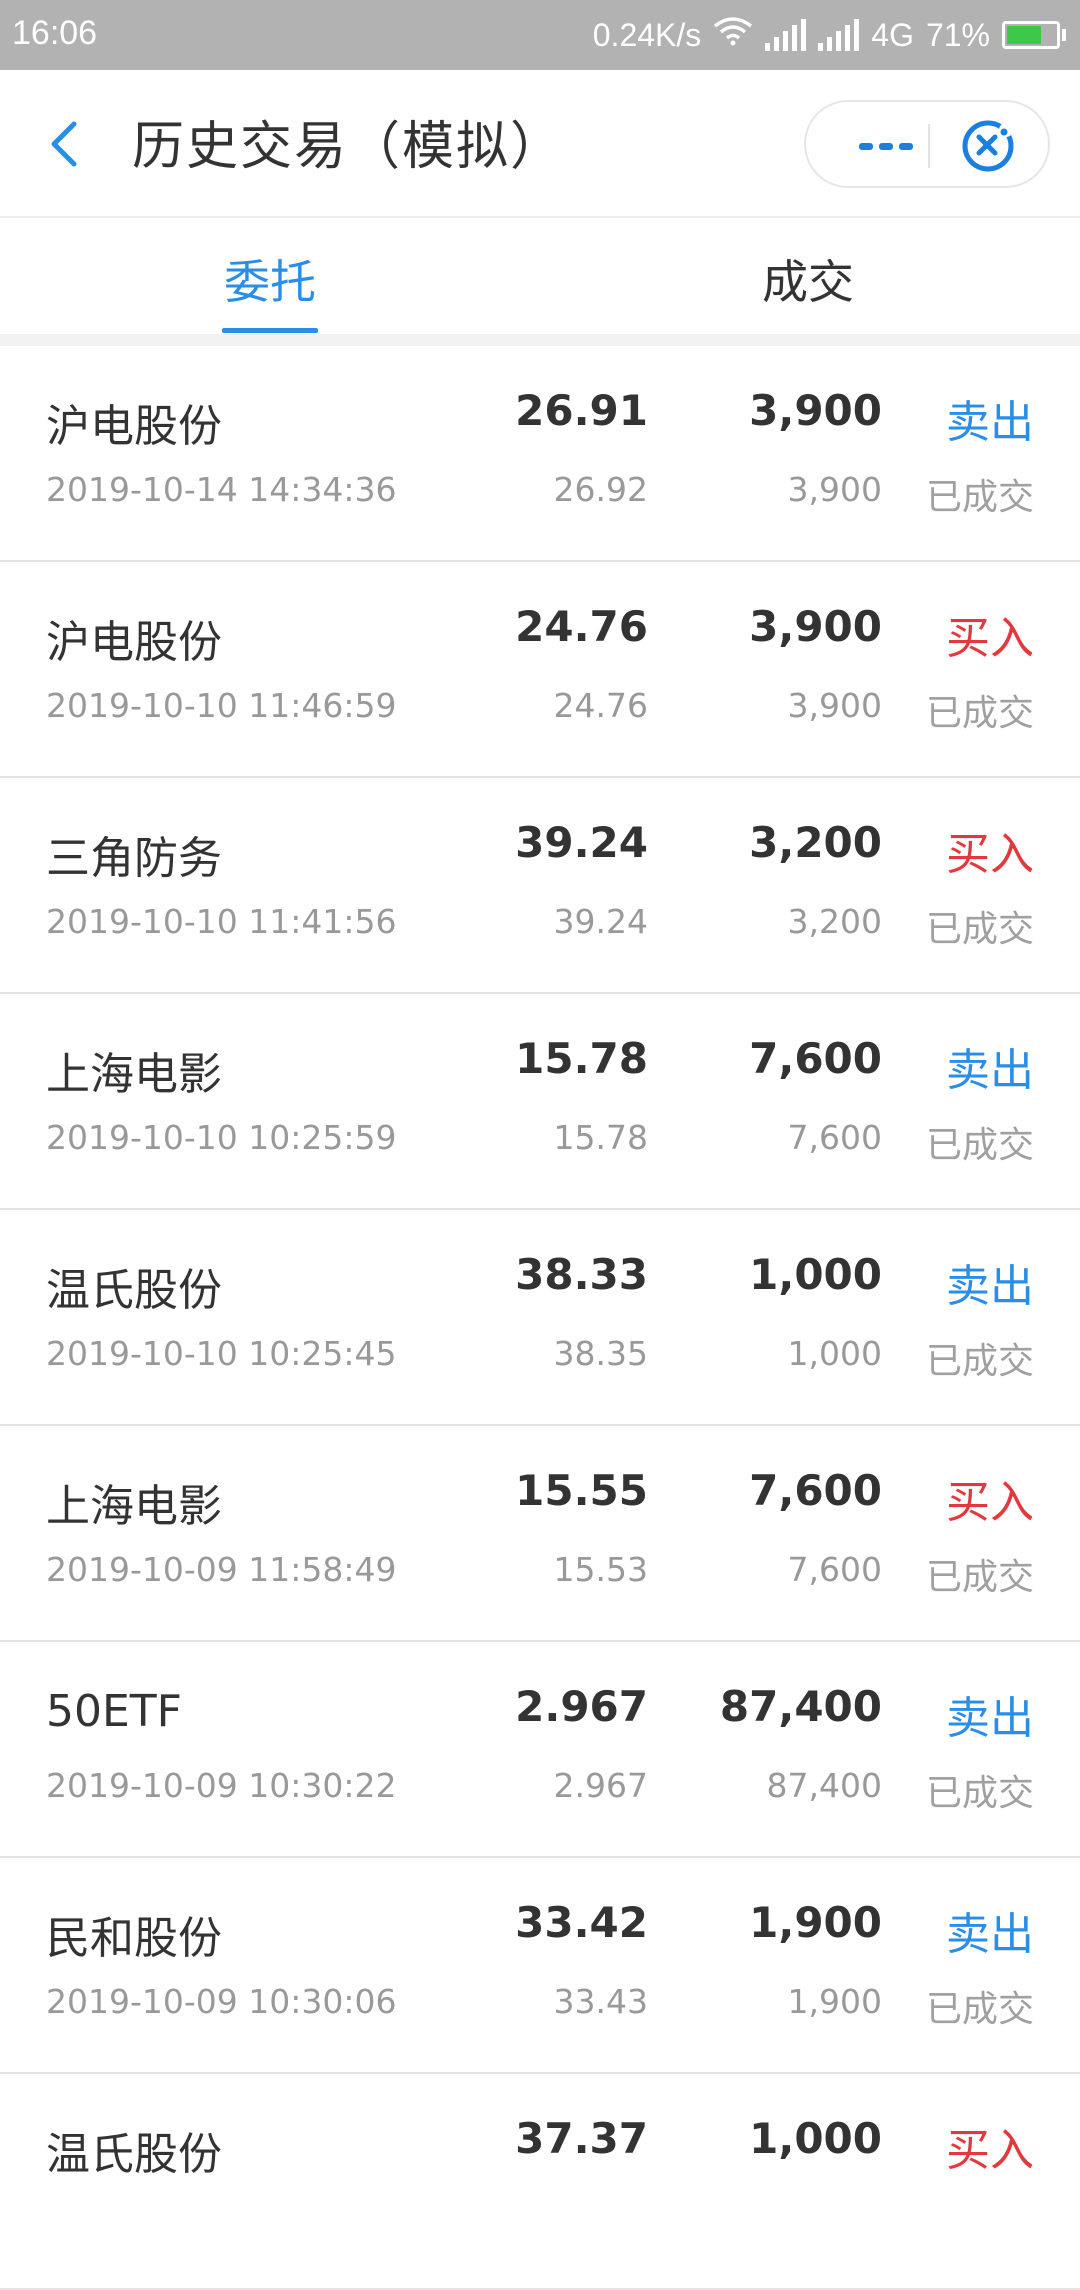 The height and width of the screenshot is (2290, 1080). I want to click on more-button, so click(886, 146).